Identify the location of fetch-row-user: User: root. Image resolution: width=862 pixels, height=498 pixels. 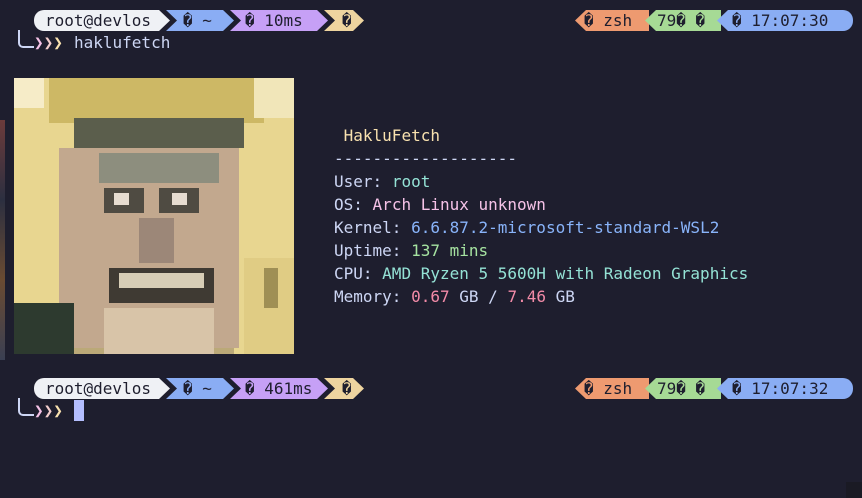
(382, 181).